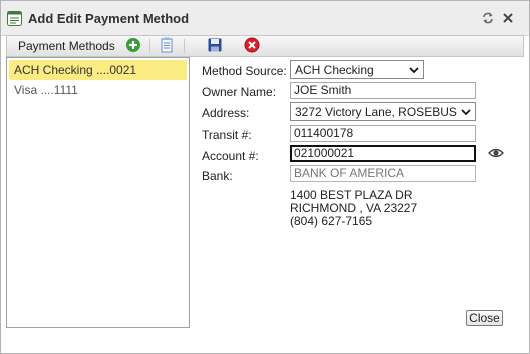 The height and width of the screenshot is (354, 530). Describe the element at coordinates (383, 173) in the screenshot. I see `bank-field: BANK OF AMERICA` at that location.